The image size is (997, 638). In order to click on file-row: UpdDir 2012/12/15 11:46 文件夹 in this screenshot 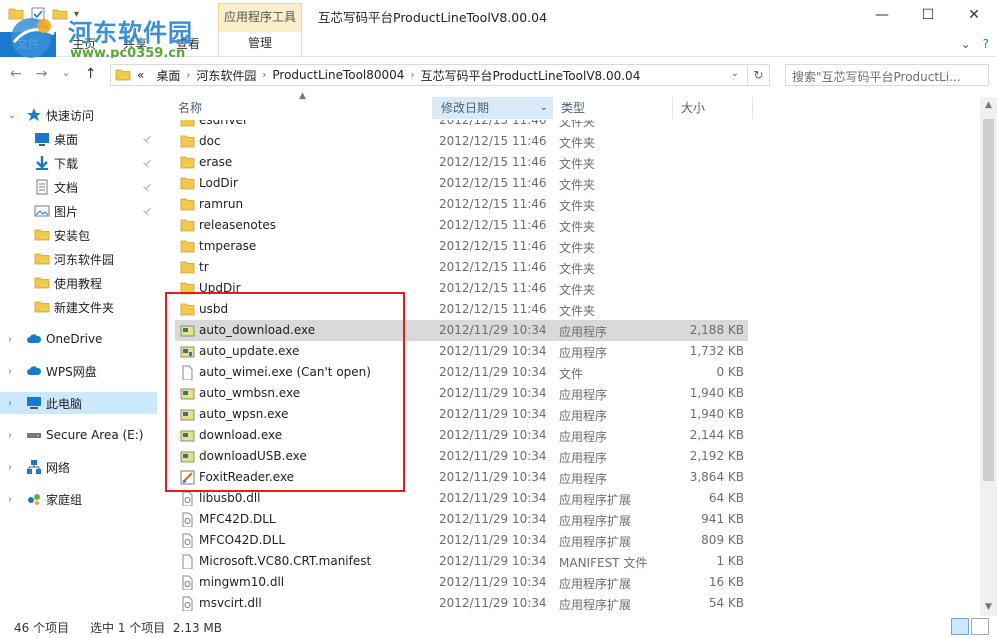, I will do `click(461, 288)`.